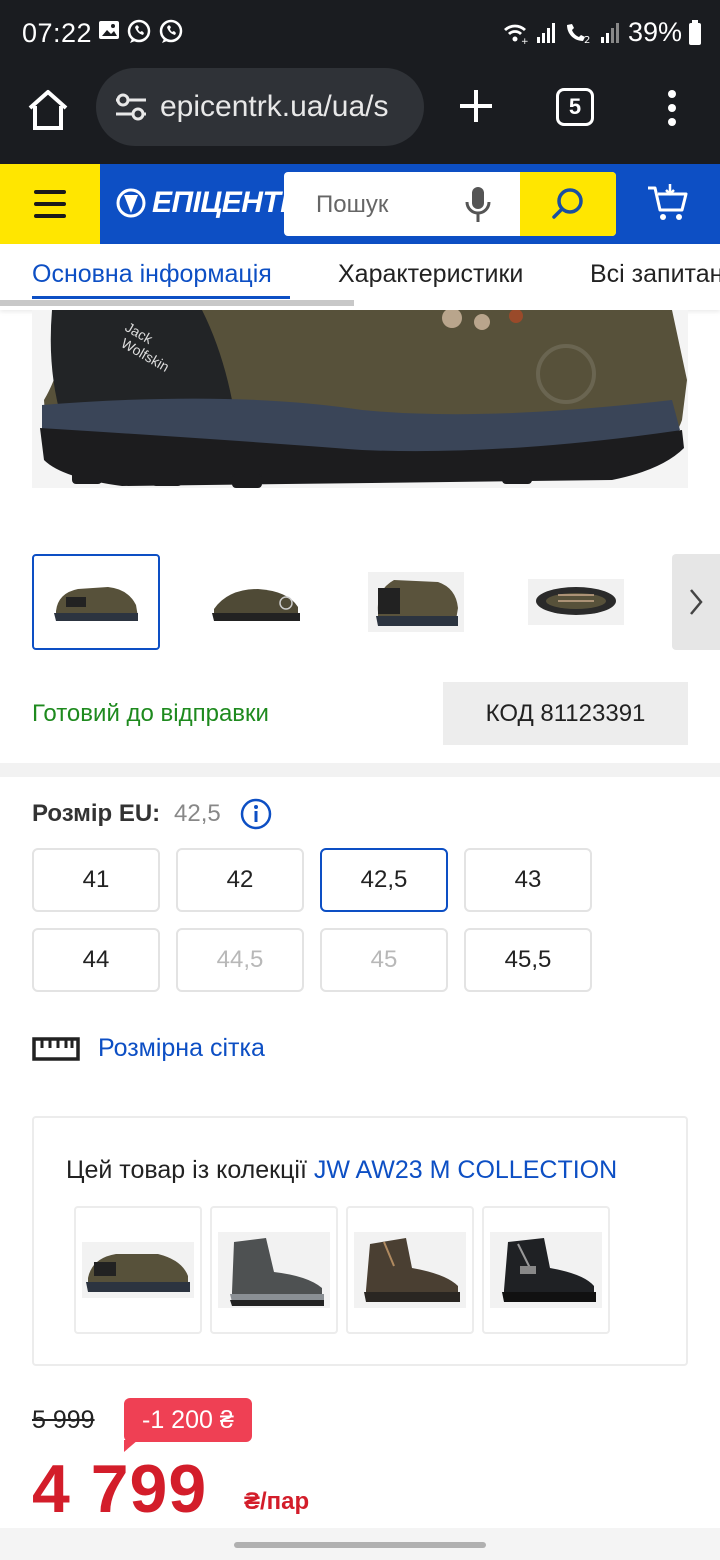 This screenshot has width=720, height=1560. I want to click on gesture-handle, so click(360, 1545).